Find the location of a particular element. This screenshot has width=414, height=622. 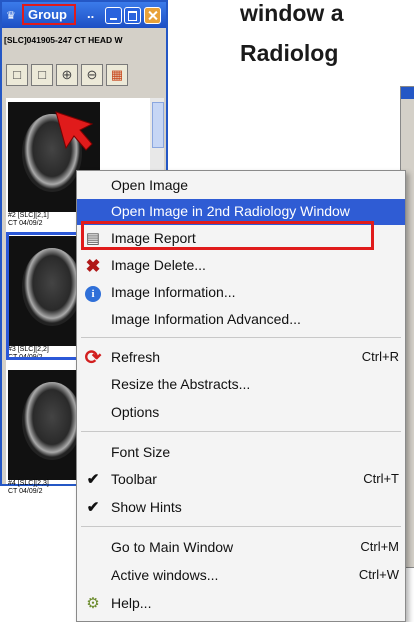

group-annotation-box is located at coordinates (49, 14).